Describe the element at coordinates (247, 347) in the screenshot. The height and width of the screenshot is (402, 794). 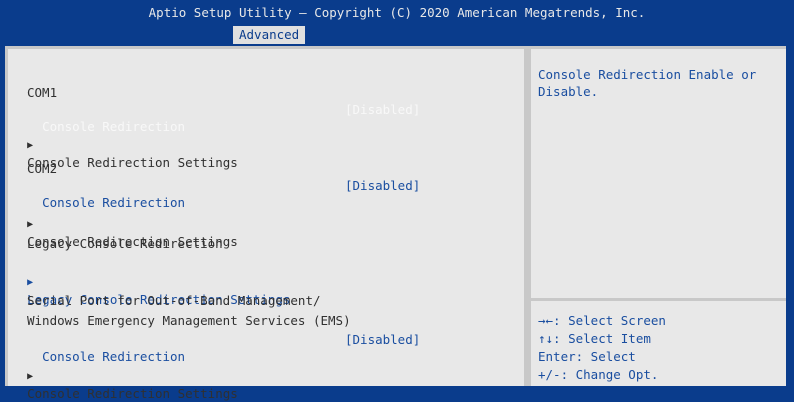
I see `ems-console-redirection-item: Console Redirection [Disabled]` at that location.